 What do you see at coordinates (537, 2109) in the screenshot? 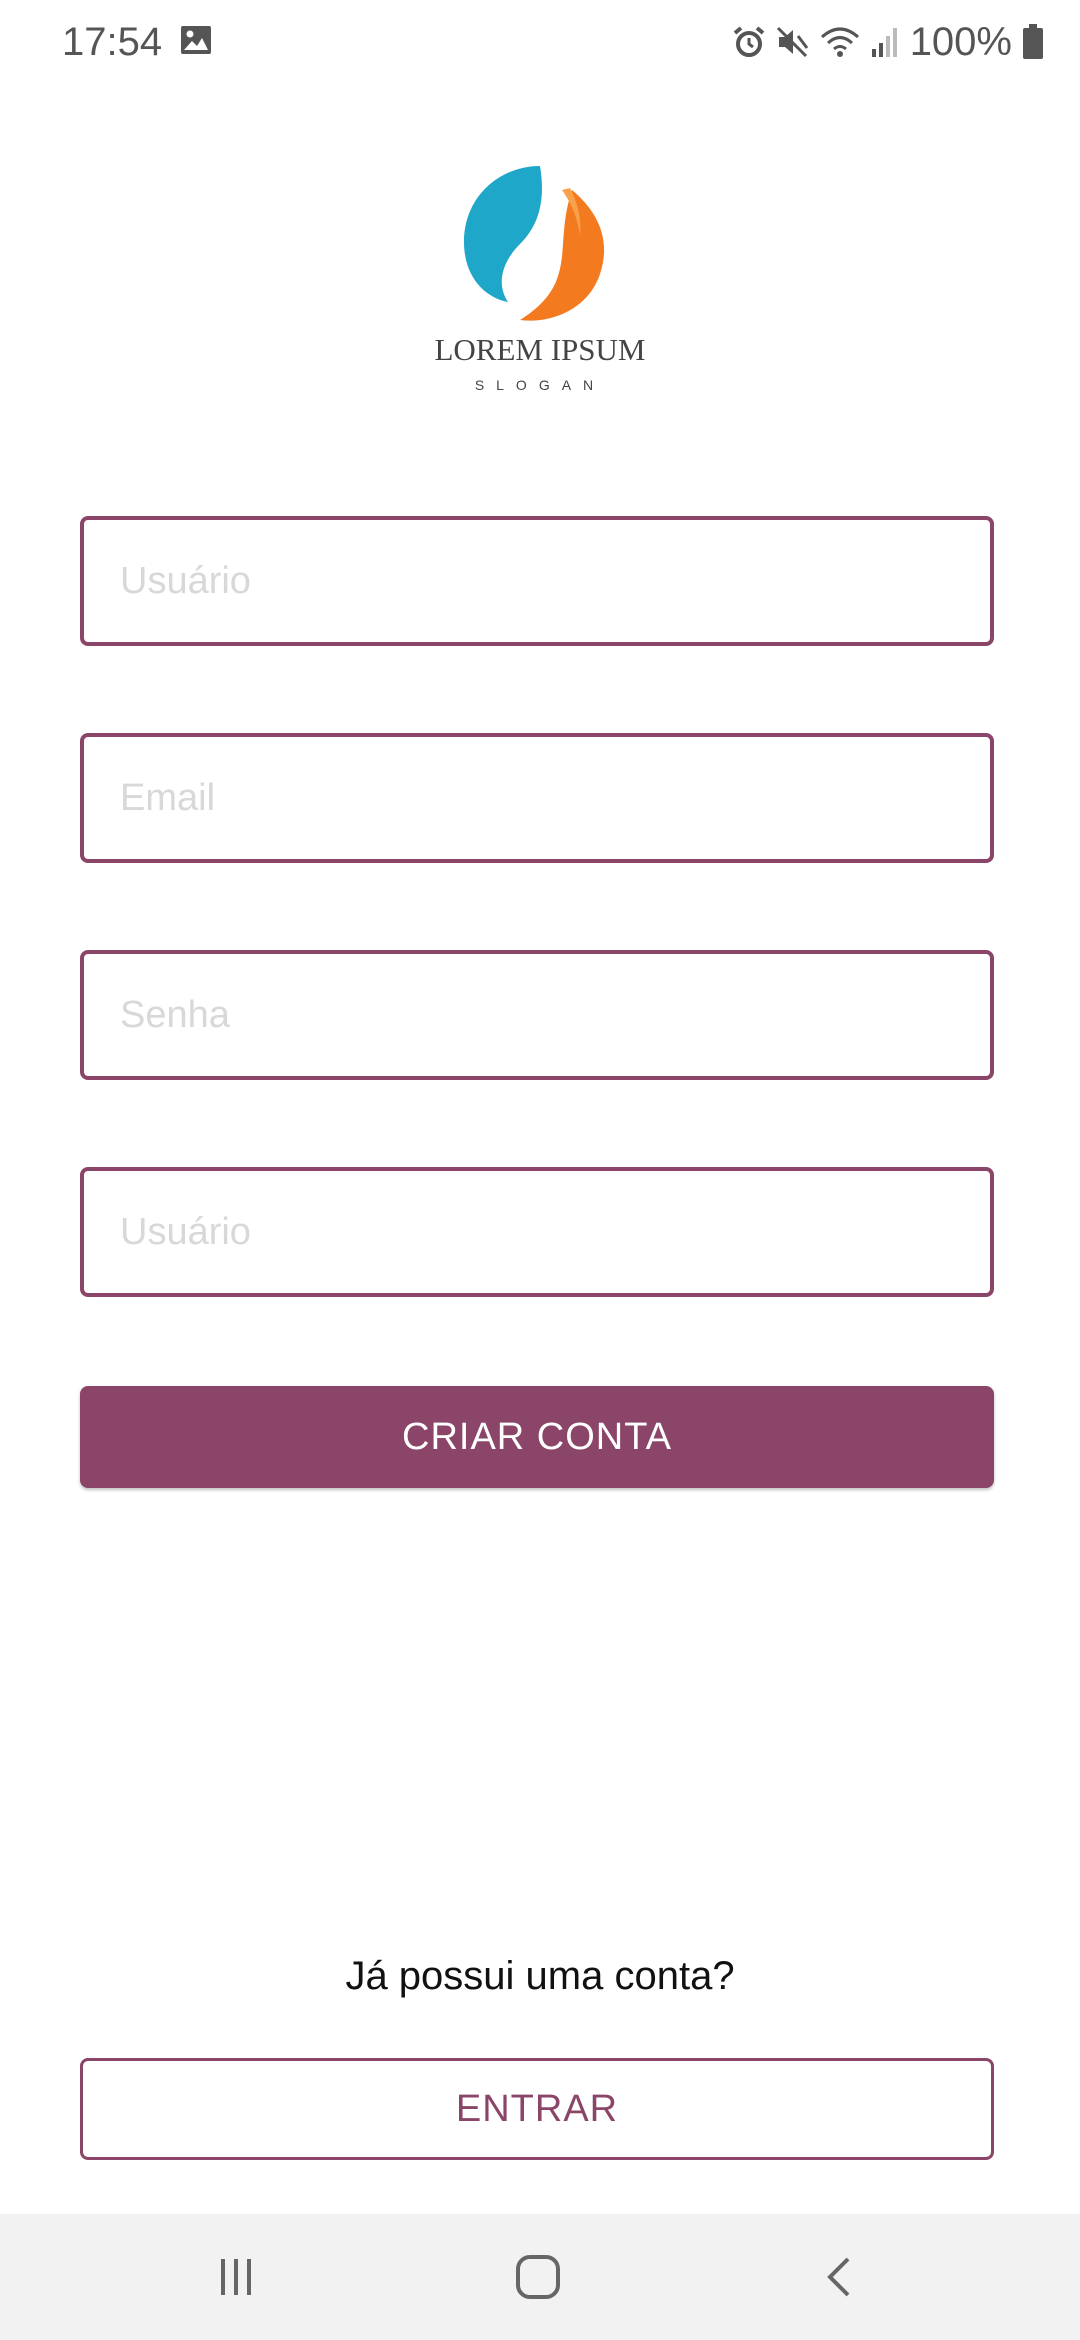
I see `login-button: ENTRAR` at bounding box center [537, 2109].